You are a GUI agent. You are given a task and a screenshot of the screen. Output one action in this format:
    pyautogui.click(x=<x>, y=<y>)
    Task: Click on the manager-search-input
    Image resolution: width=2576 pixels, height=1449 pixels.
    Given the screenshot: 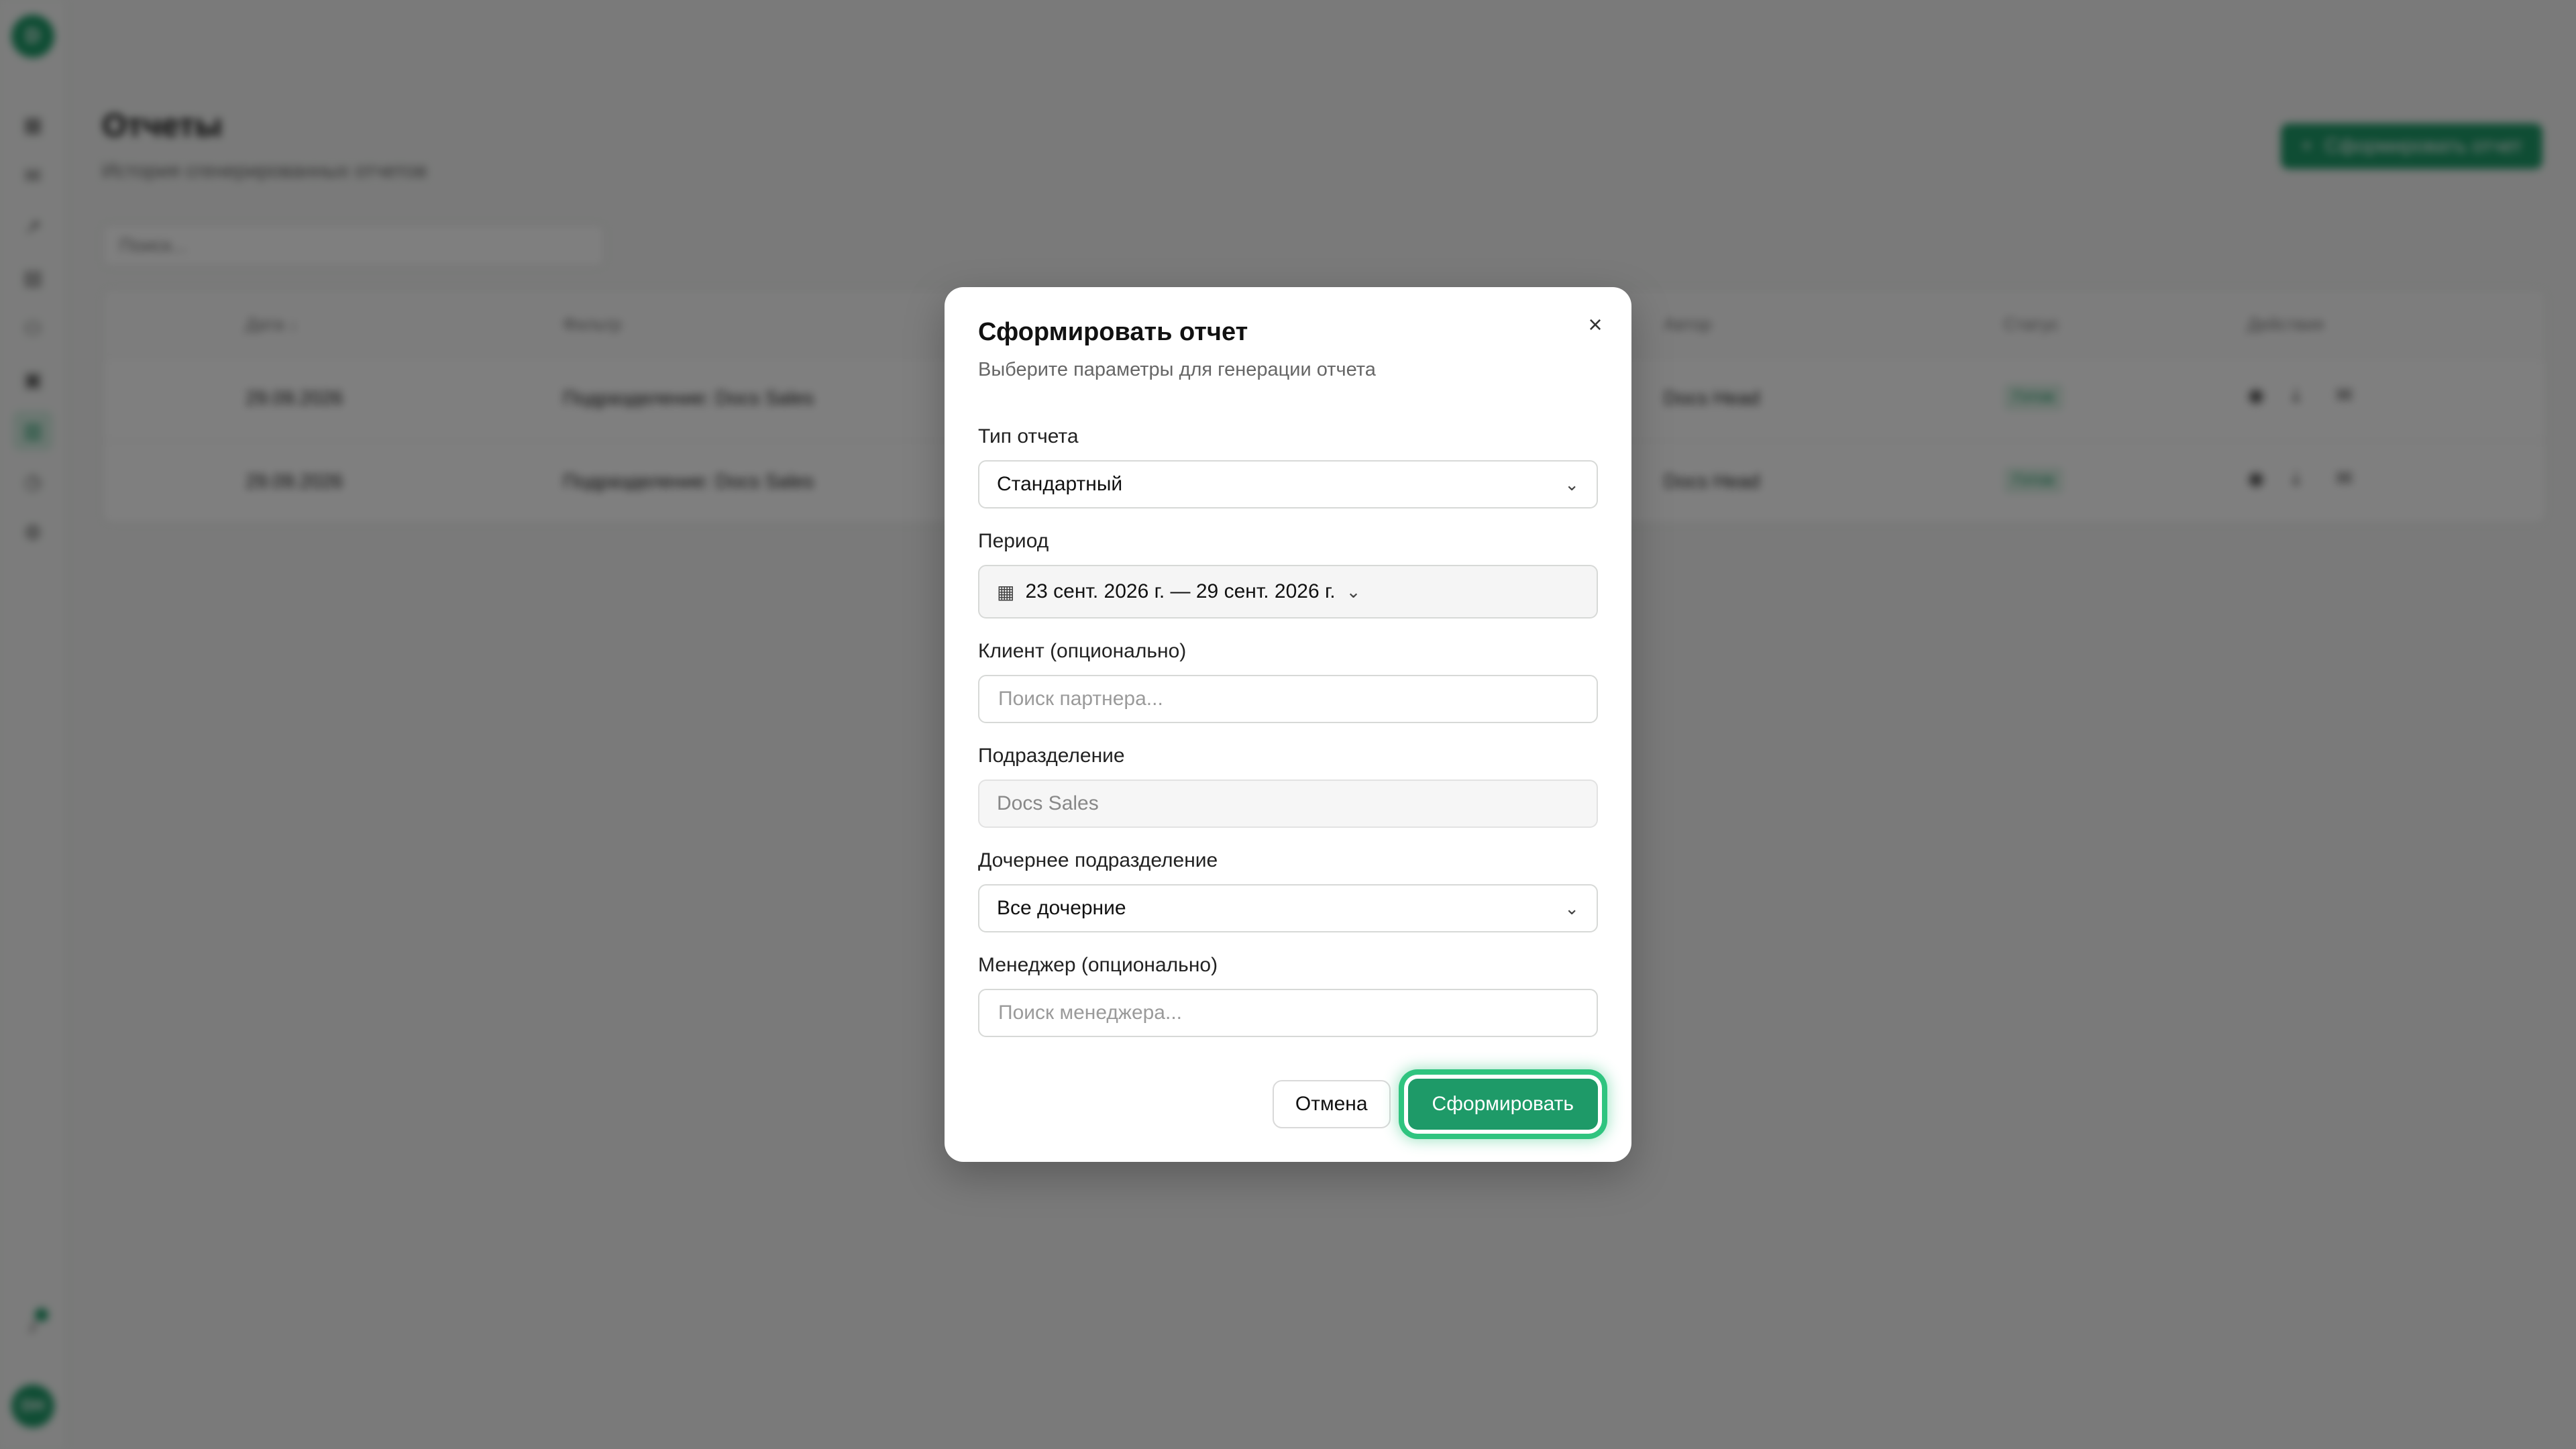 What is the action you would take?
    pyautogui.click(x=1288, y=1013)
    